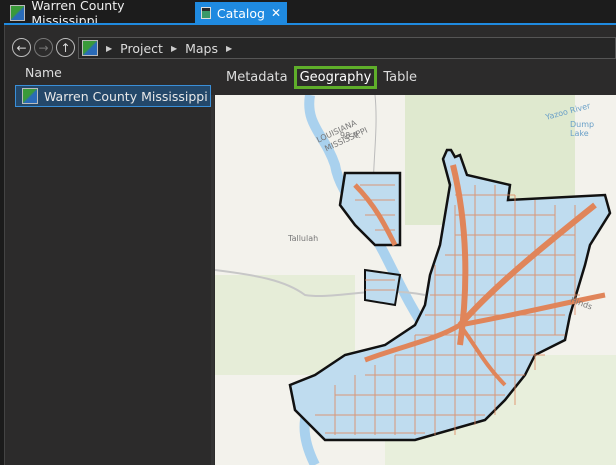  I want to click on map-label: Tallulah, so click(303, 238).